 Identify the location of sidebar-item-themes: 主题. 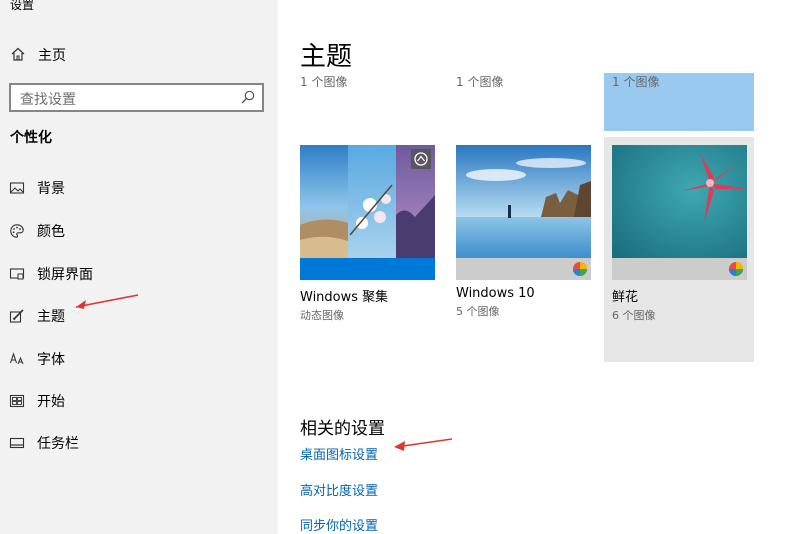
(139, 316).